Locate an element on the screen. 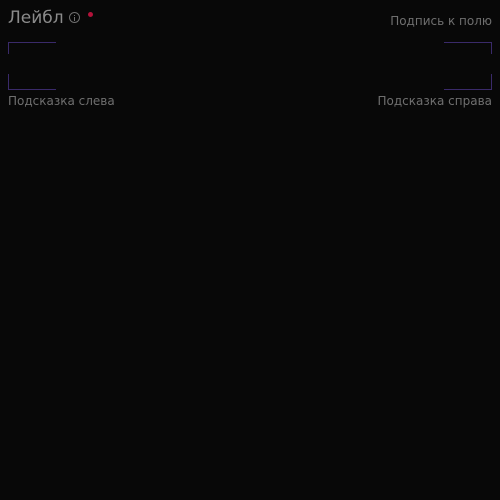  label-row: Лейбл Подпись к полю is located at coordinates (250, 19).